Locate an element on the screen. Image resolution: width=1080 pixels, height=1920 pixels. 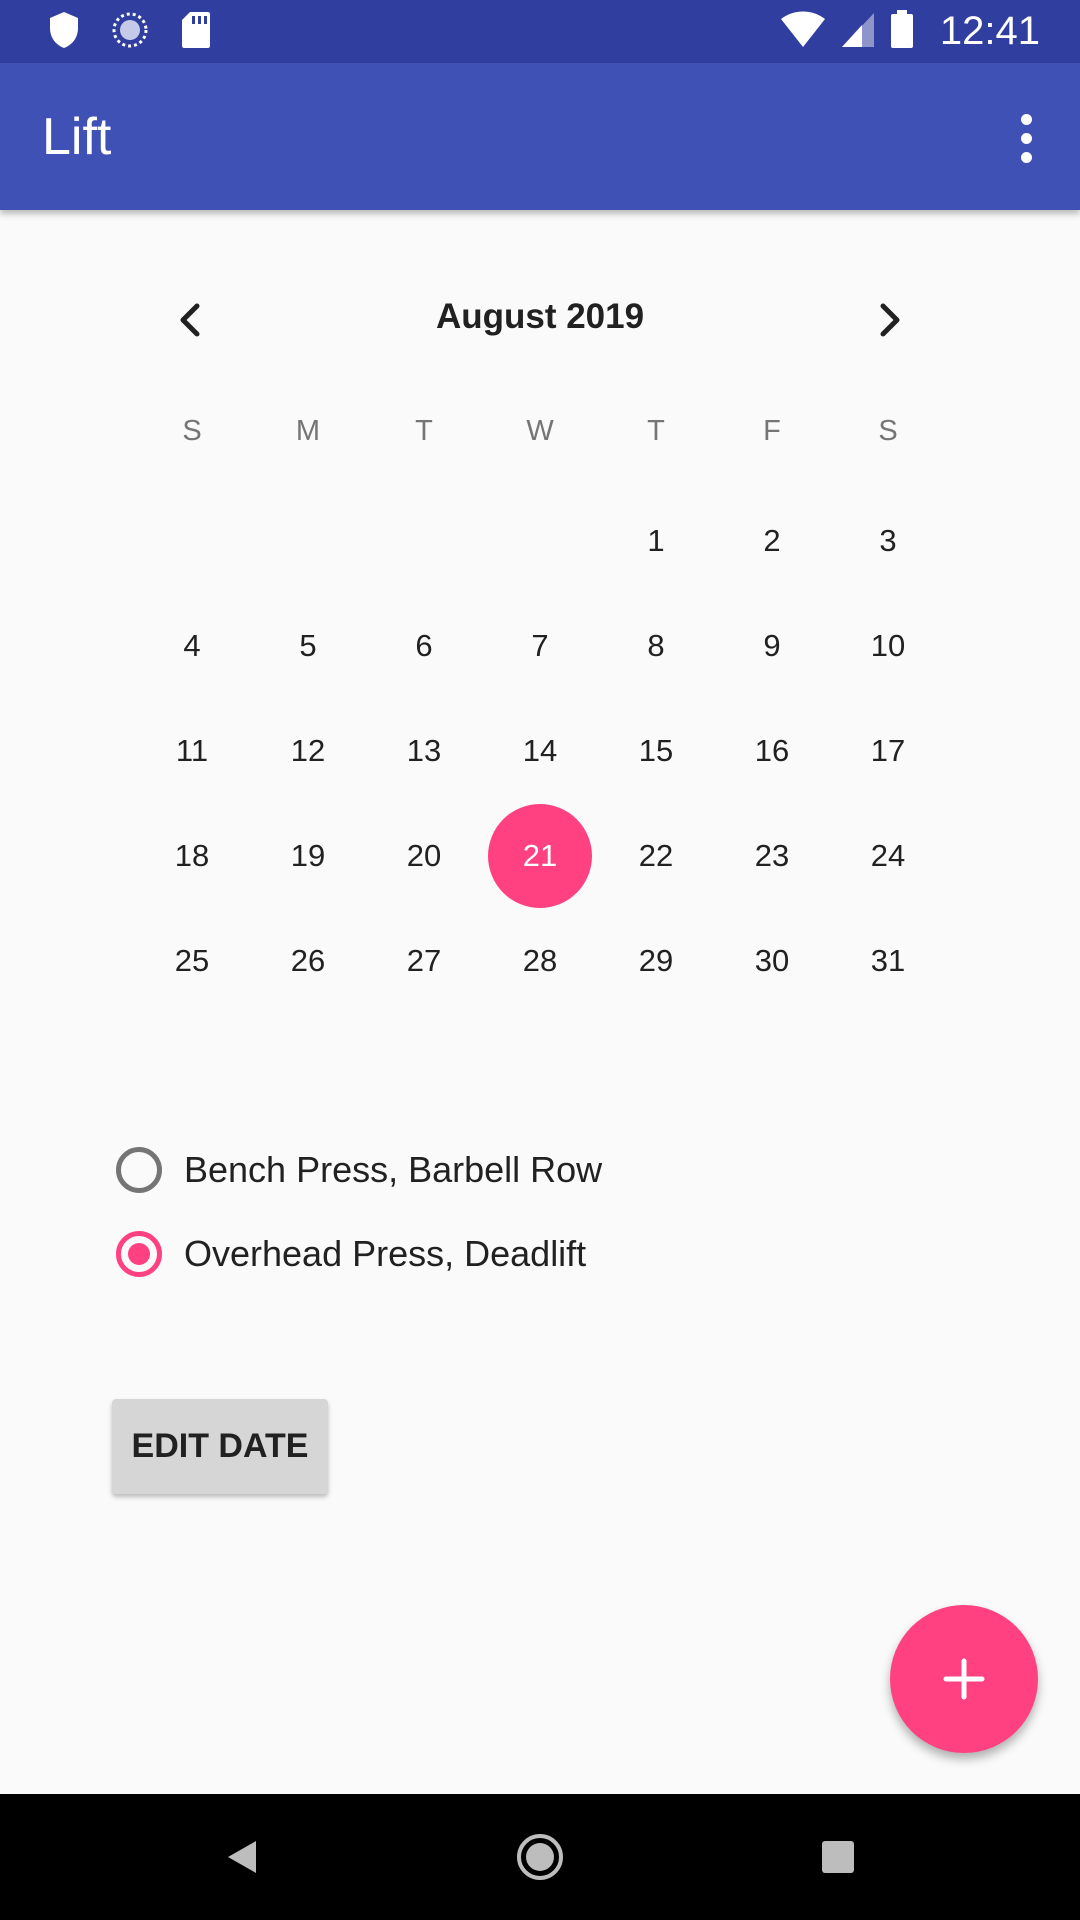
app-bar: Lift is located at coordinates (540, 136).